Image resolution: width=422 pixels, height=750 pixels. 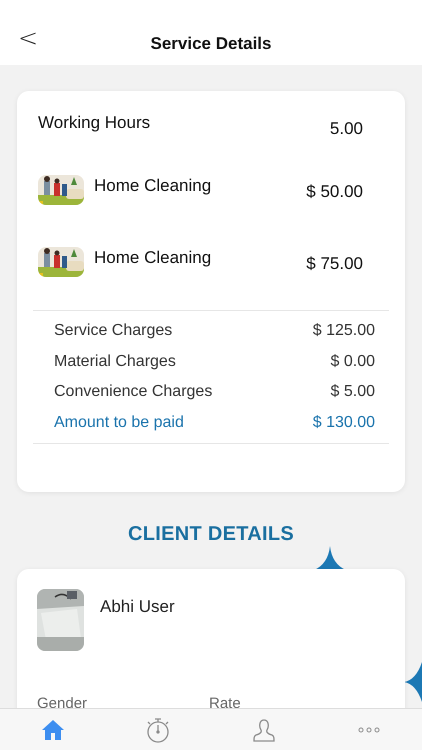 I want to click on service-price: $ 75.00, so click(x=334, y=264).